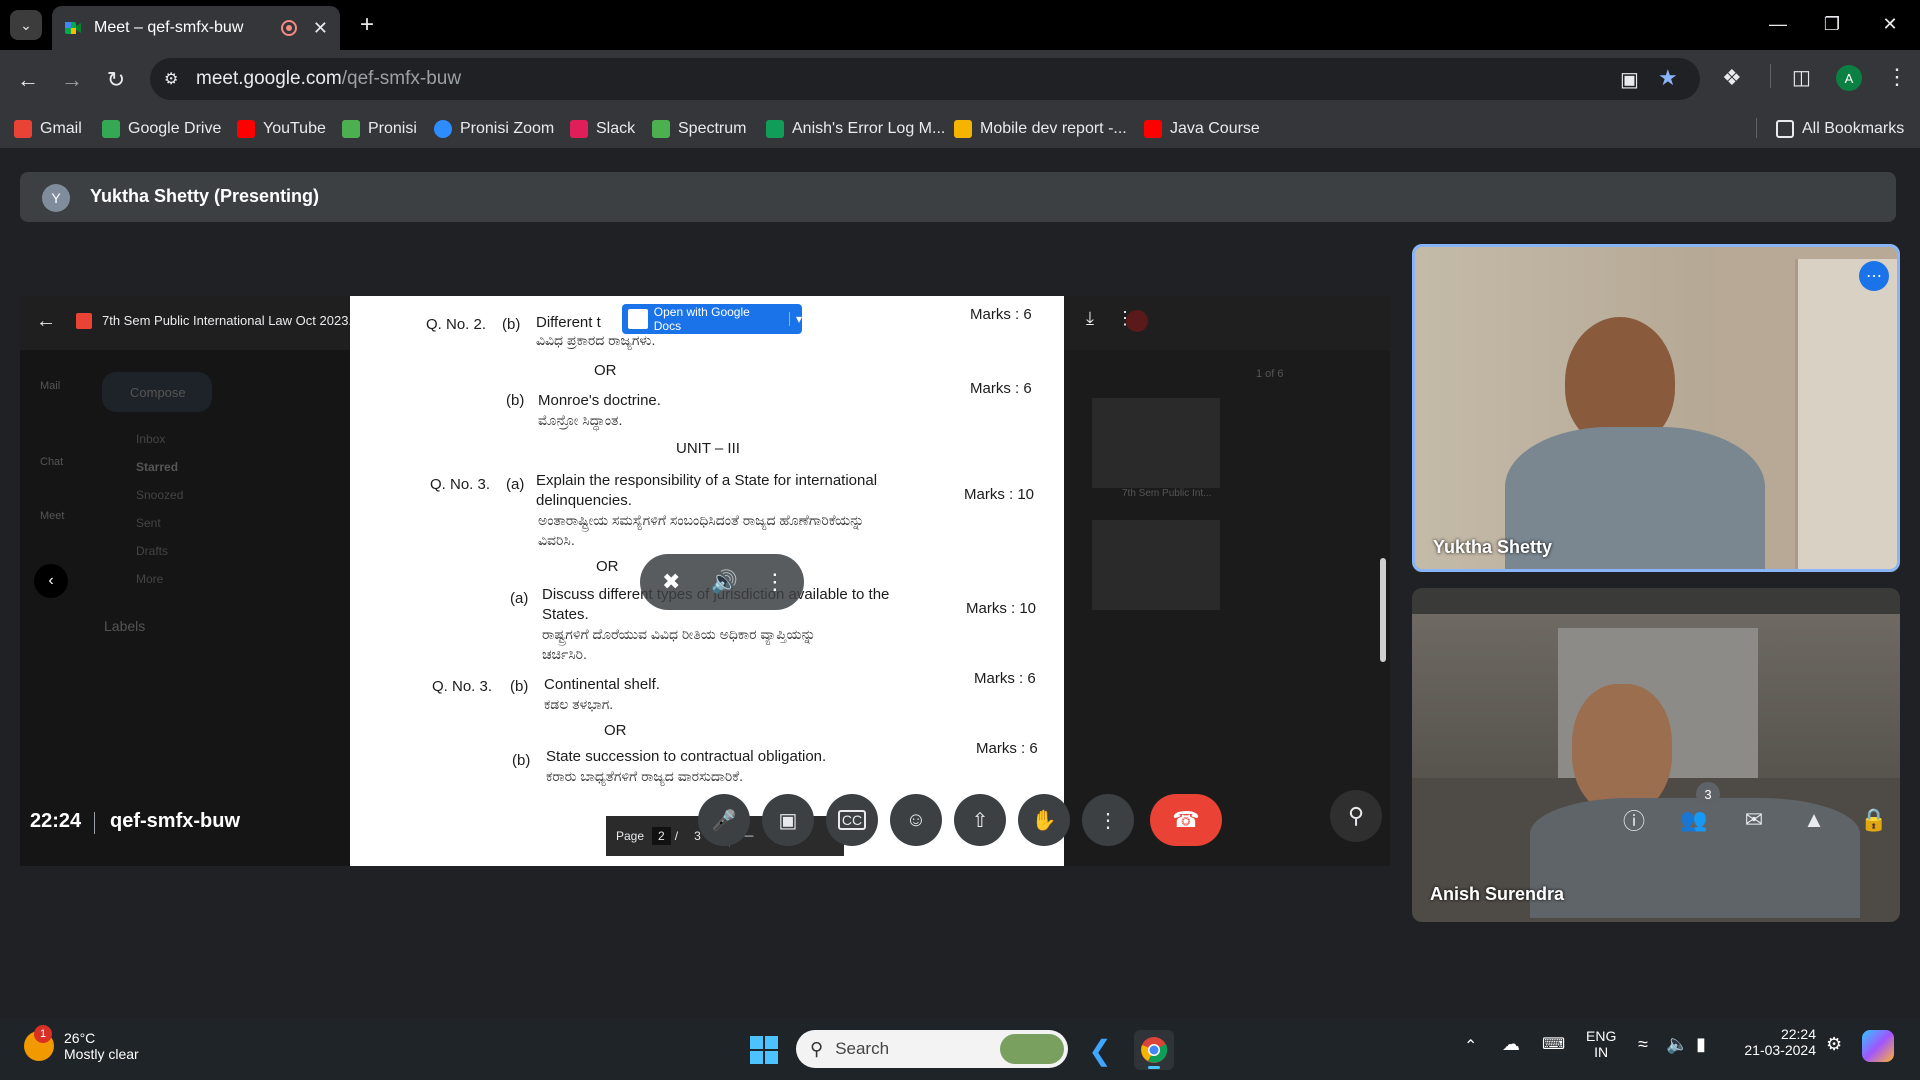 Image resolution: width=1920 pixels, height=1080 pixels. Describe the element at coordinates (148, 523) in the screenshot. I see `gmail-item: Sent` at that location.